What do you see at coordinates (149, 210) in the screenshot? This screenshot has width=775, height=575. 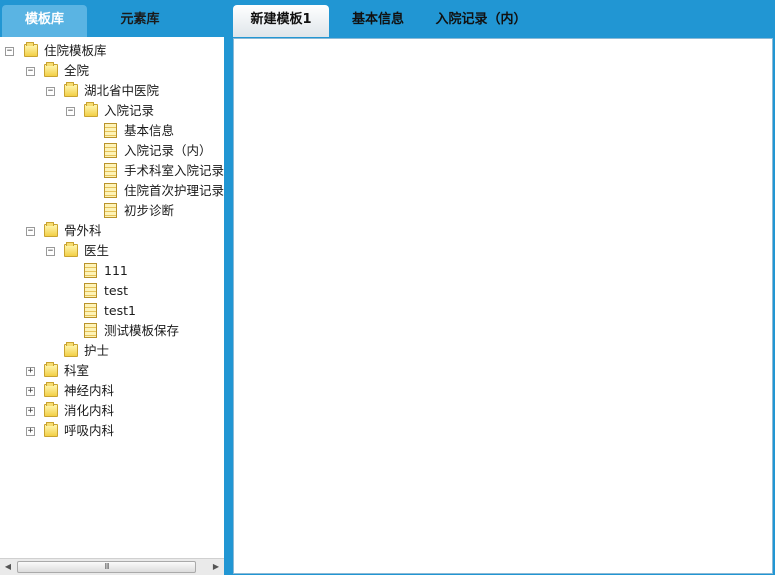 I see `tree-node-label: 初步诊断` at bounding box center [149, 210].